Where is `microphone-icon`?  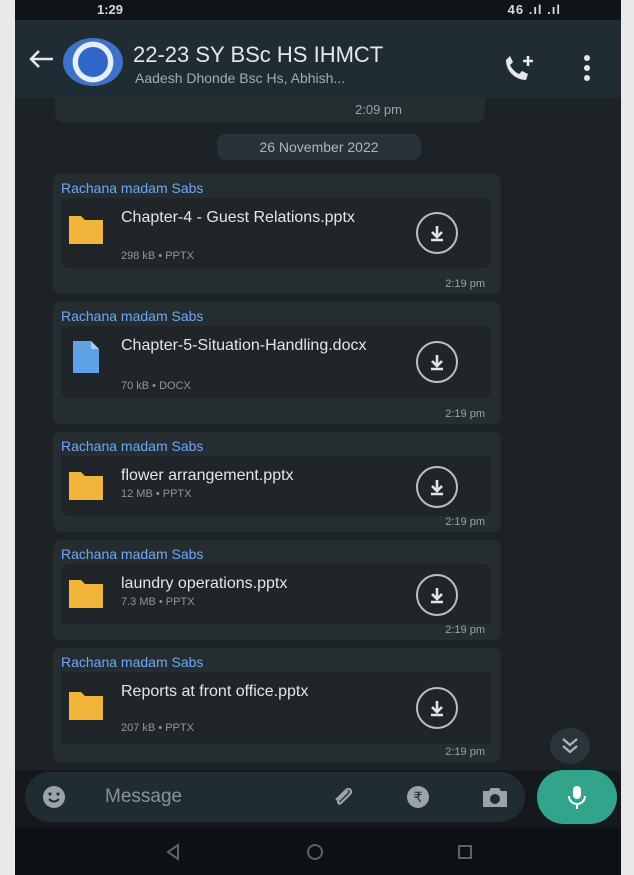
microphone-icon is located at coordinates (577, 797).